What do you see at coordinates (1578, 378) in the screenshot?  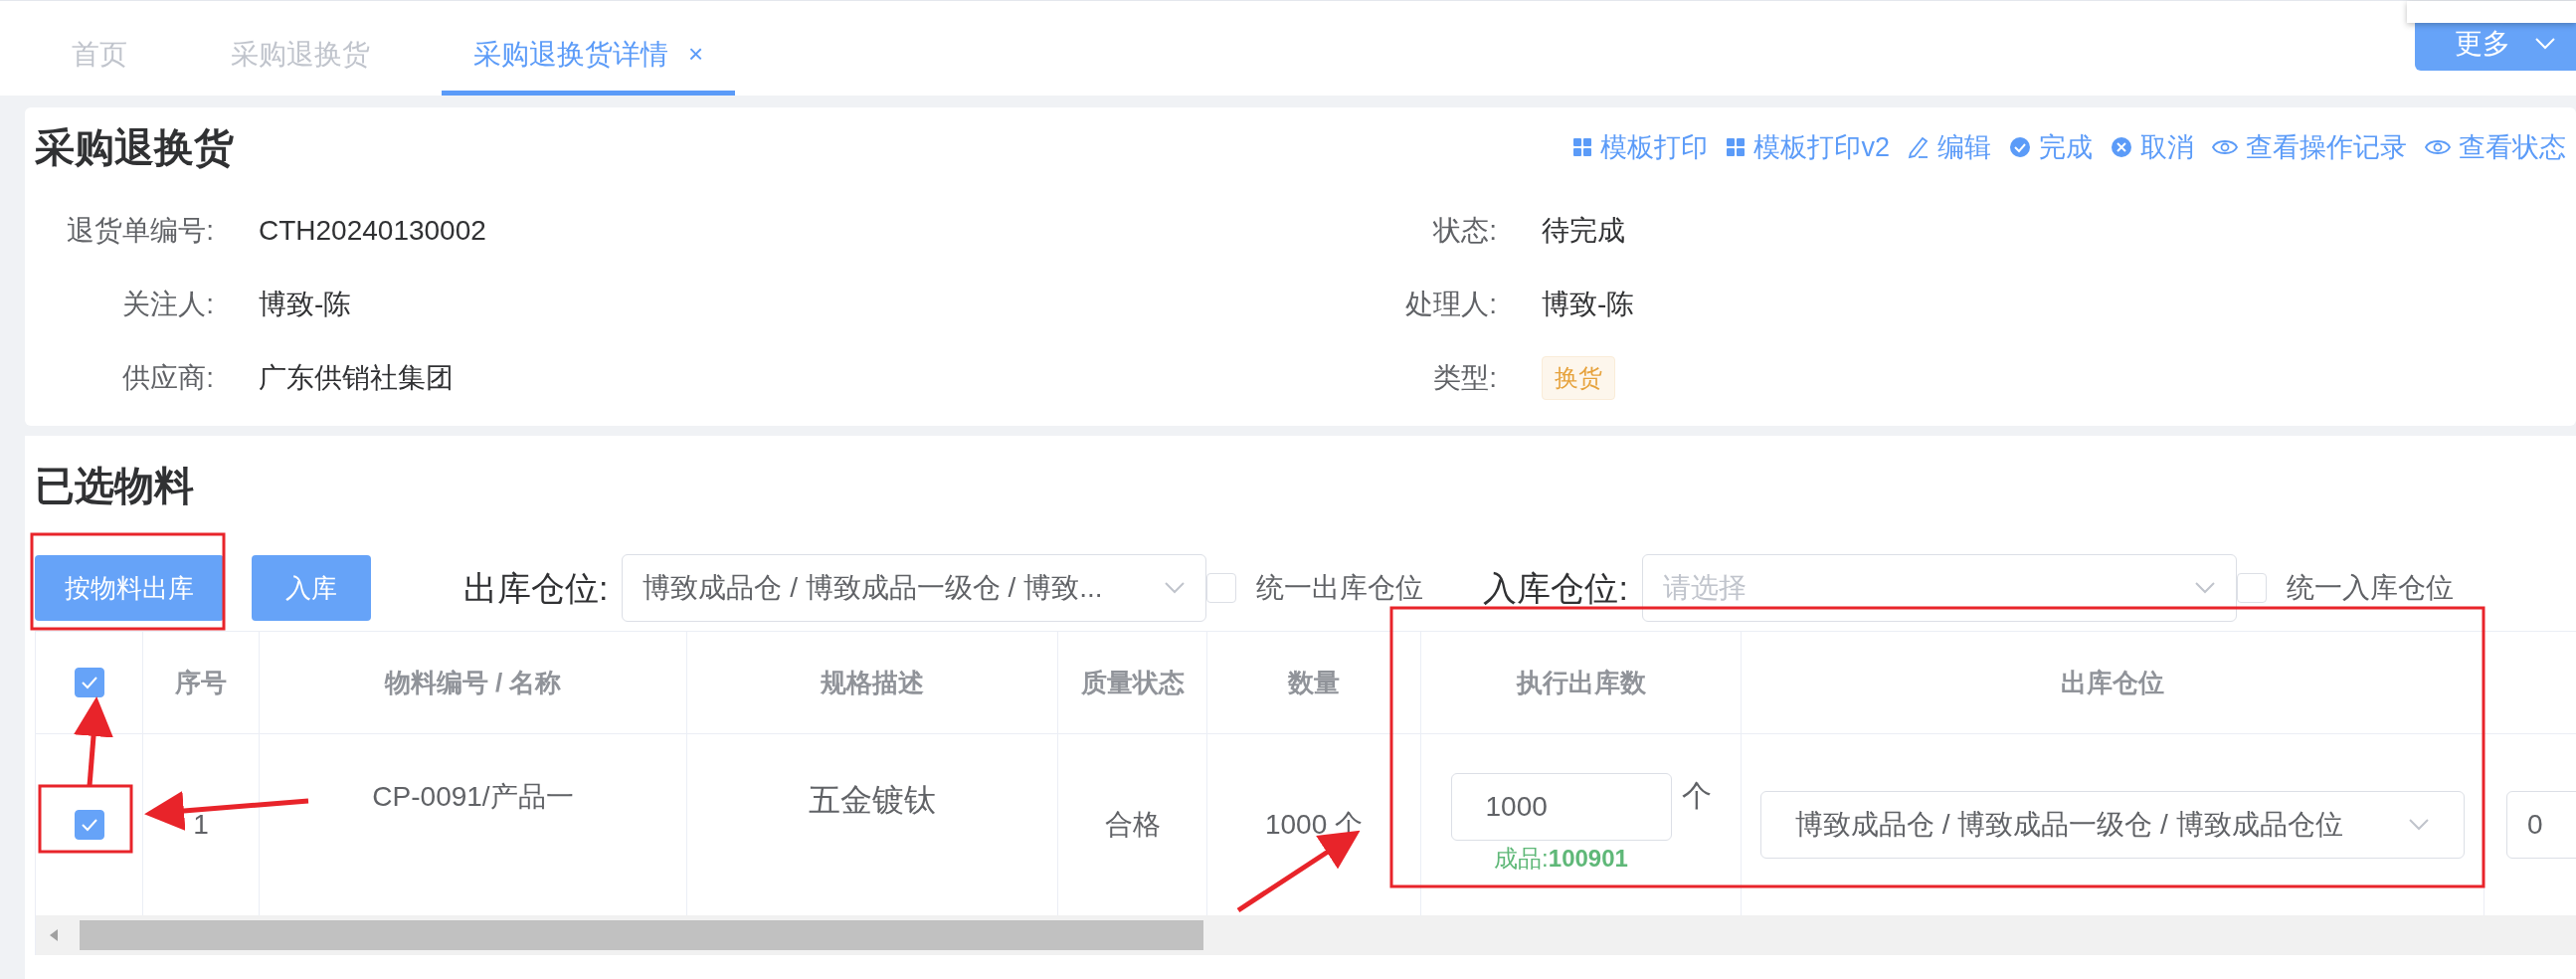 I see `type-tag: 换货` at bounding box center [1578, 378].